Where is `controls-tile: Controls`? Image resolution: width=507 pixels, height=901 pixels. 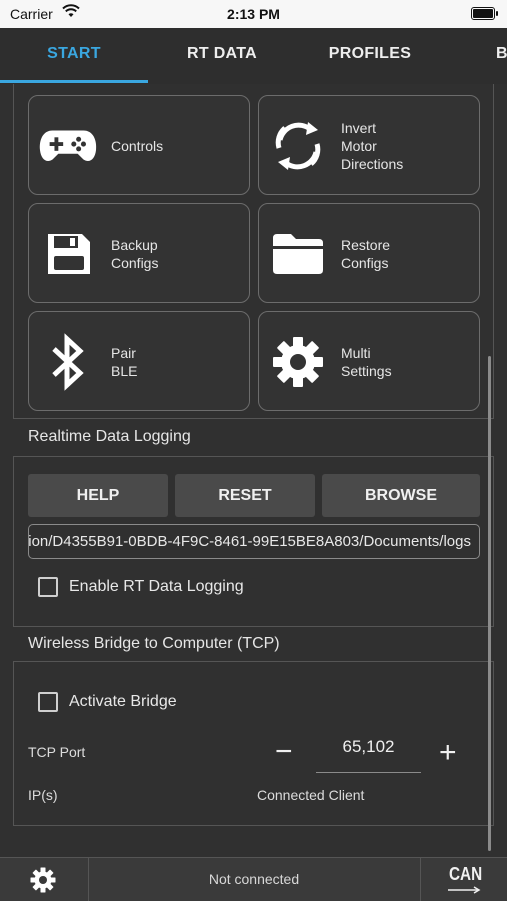
controls-tile: Controls is located at coordinates (139, 145).